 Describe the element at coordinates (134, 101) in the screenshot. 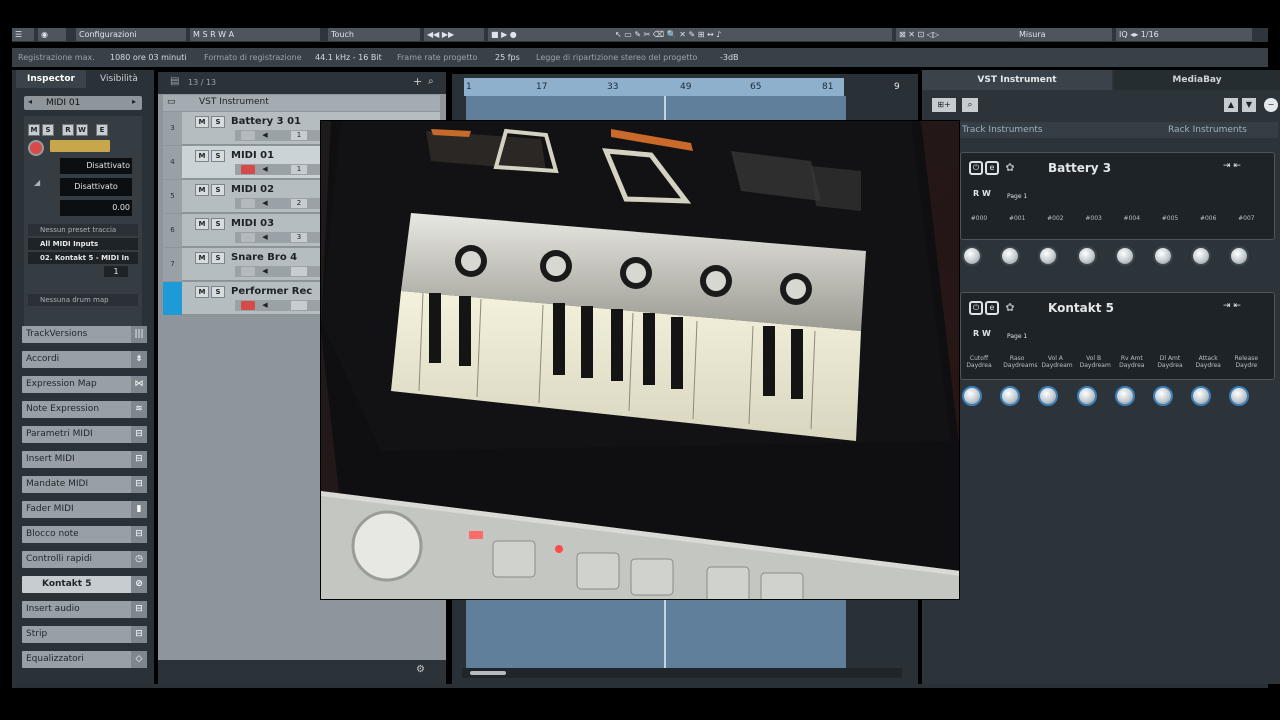

I see `expand-arrow-icon: ▸` at that location.